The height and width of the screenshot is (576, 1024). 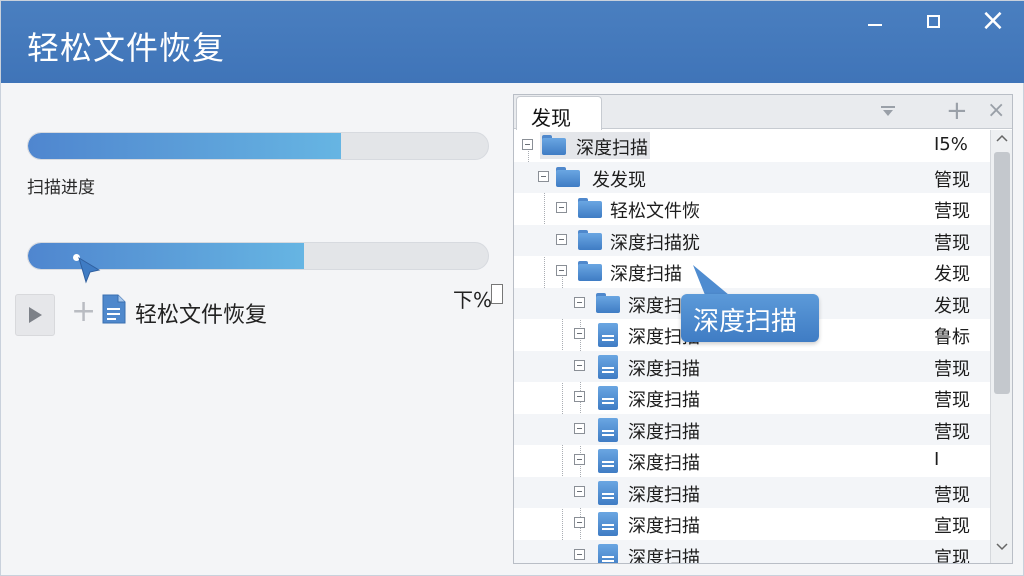 I want to click on title-bar: 轻松文件恢复 ×, so click(x=512, y=42).